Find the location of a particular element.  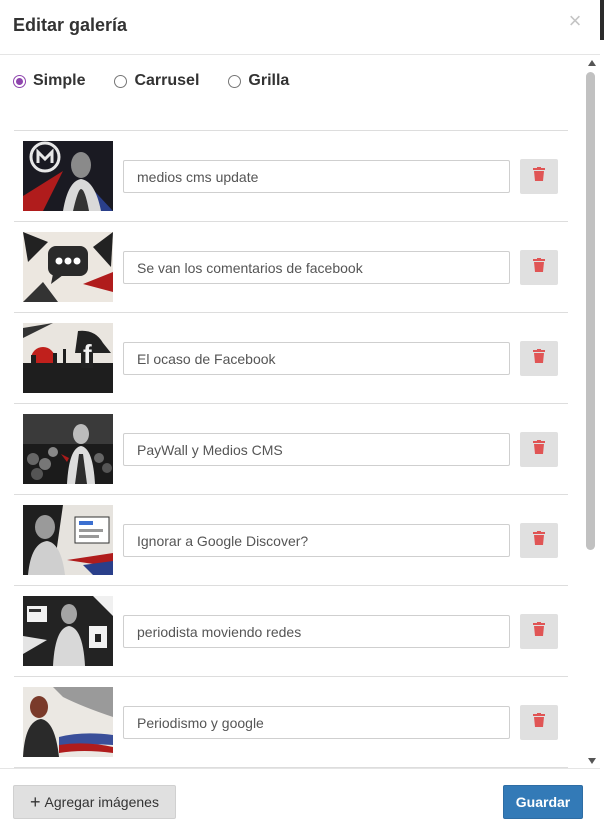

scroll-up-icon is located at coordinates (592, 63).